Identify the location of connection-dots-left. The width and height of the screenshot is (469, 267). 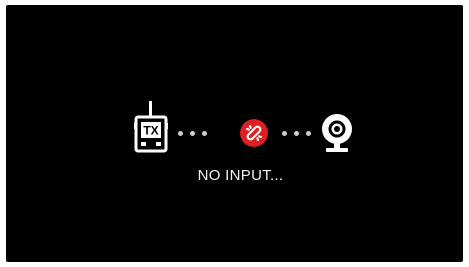
(195, 134).